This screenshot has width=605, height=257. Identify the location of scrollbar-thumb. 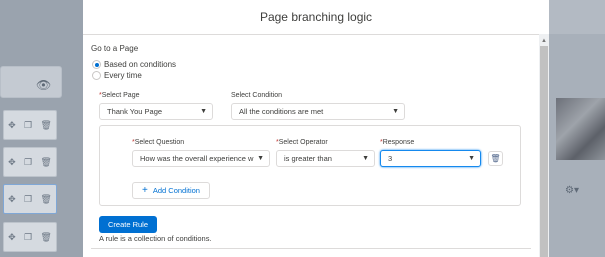
(544, 151).